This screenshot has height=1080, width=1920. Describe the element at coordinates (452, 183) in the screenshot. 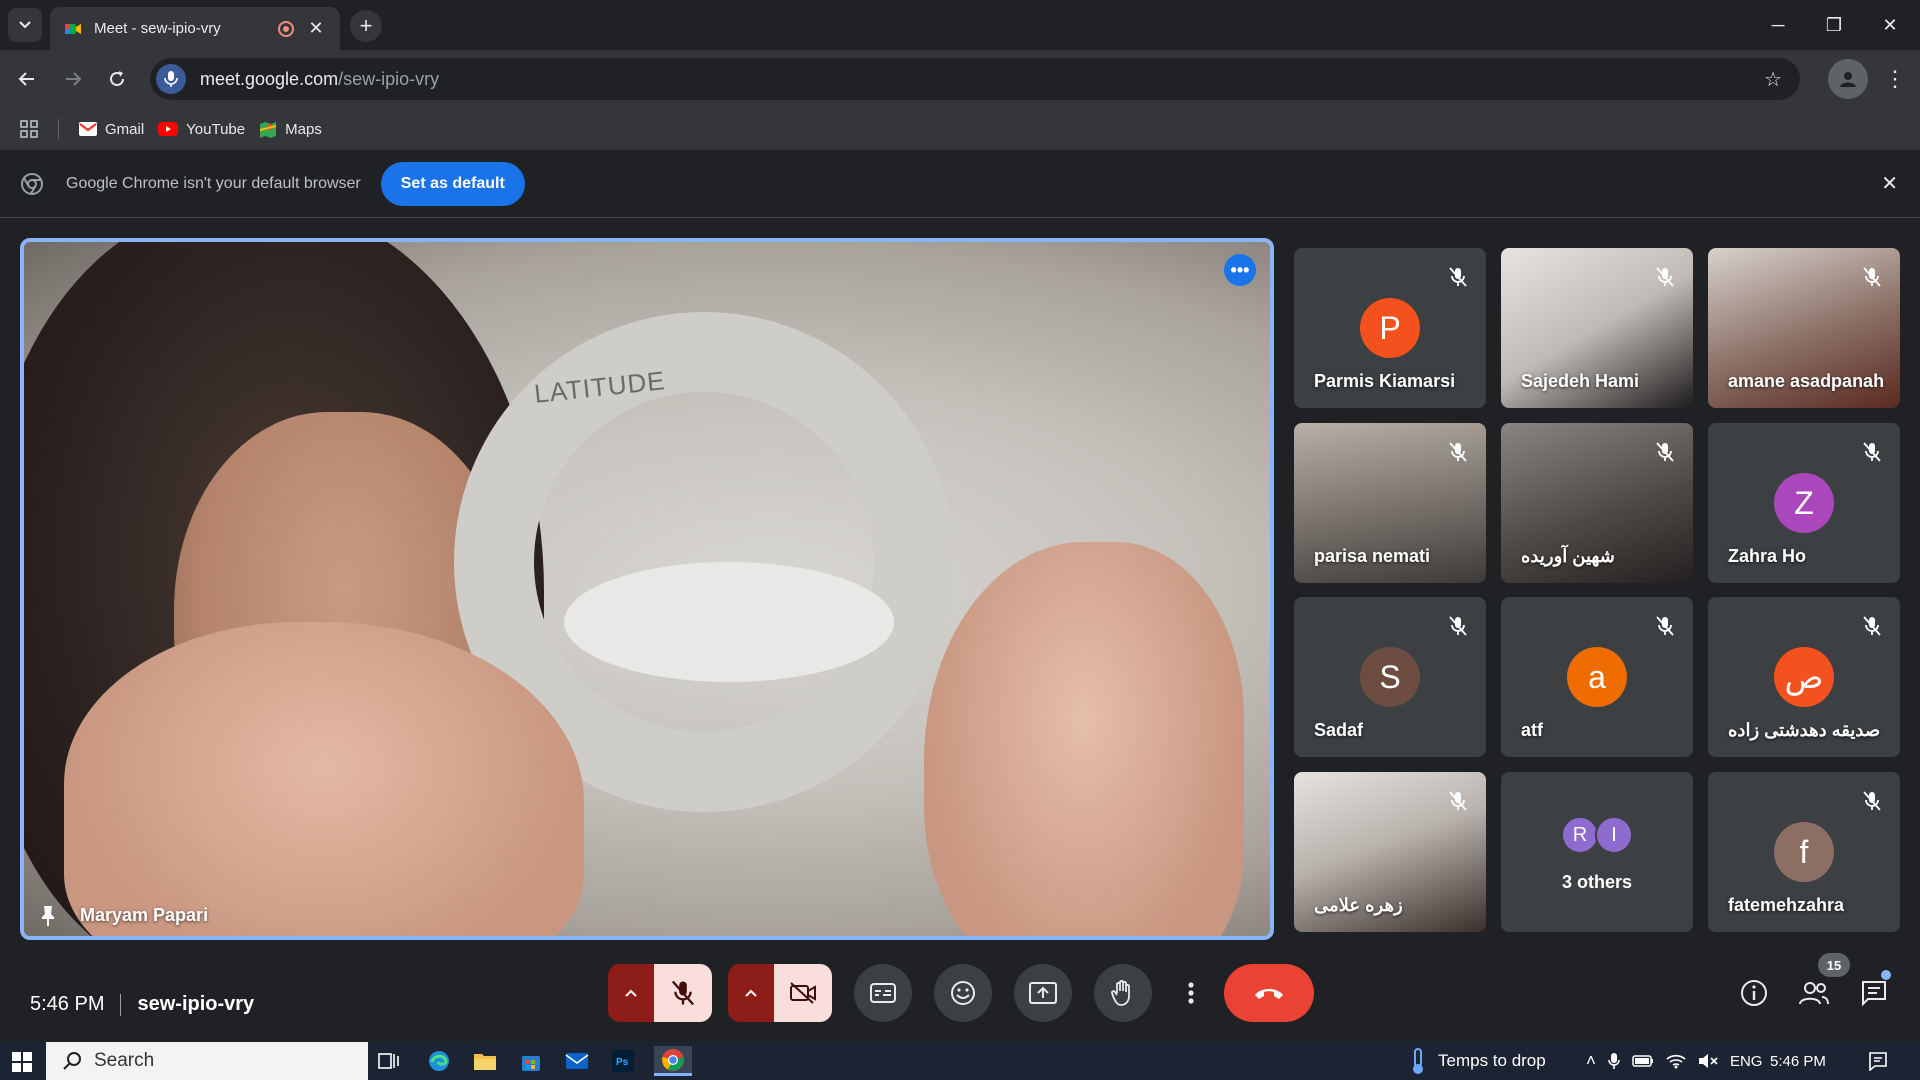

I see `set-as-default-button: Set as default` at that location.